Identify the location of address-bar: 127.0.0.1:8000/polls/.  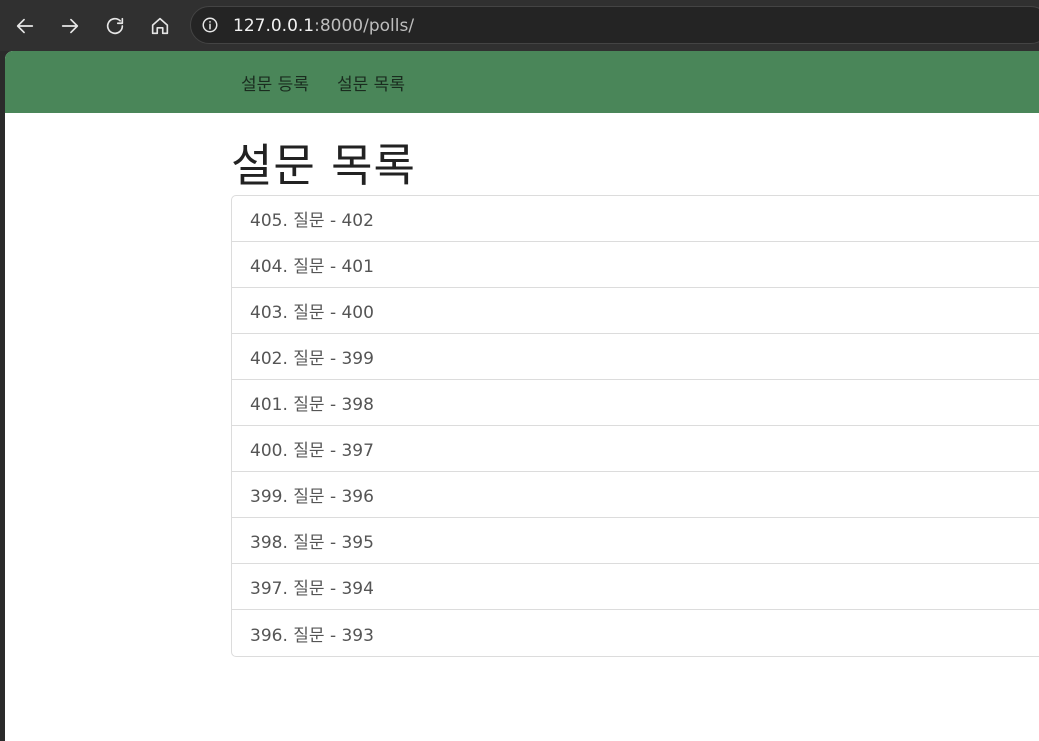
(614, 25).